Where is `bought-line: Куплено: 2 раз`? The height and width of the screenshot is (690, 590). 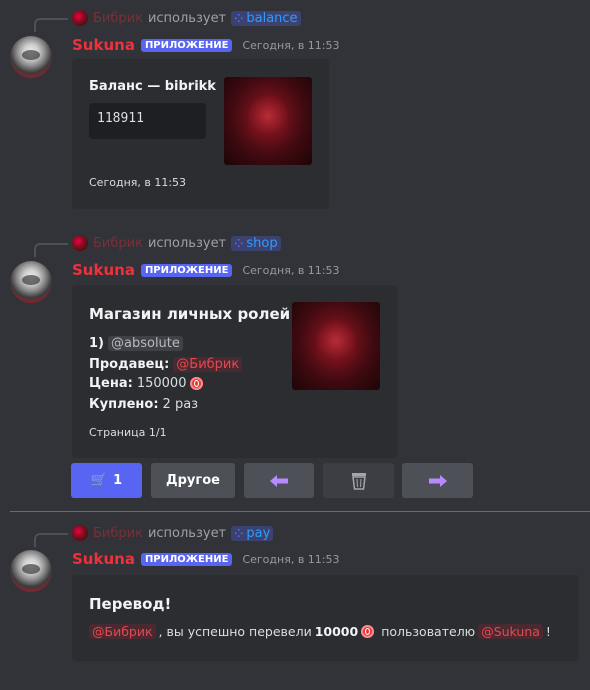
bought-line: Куплено: 2 раз is located at coordinates (143, 404).